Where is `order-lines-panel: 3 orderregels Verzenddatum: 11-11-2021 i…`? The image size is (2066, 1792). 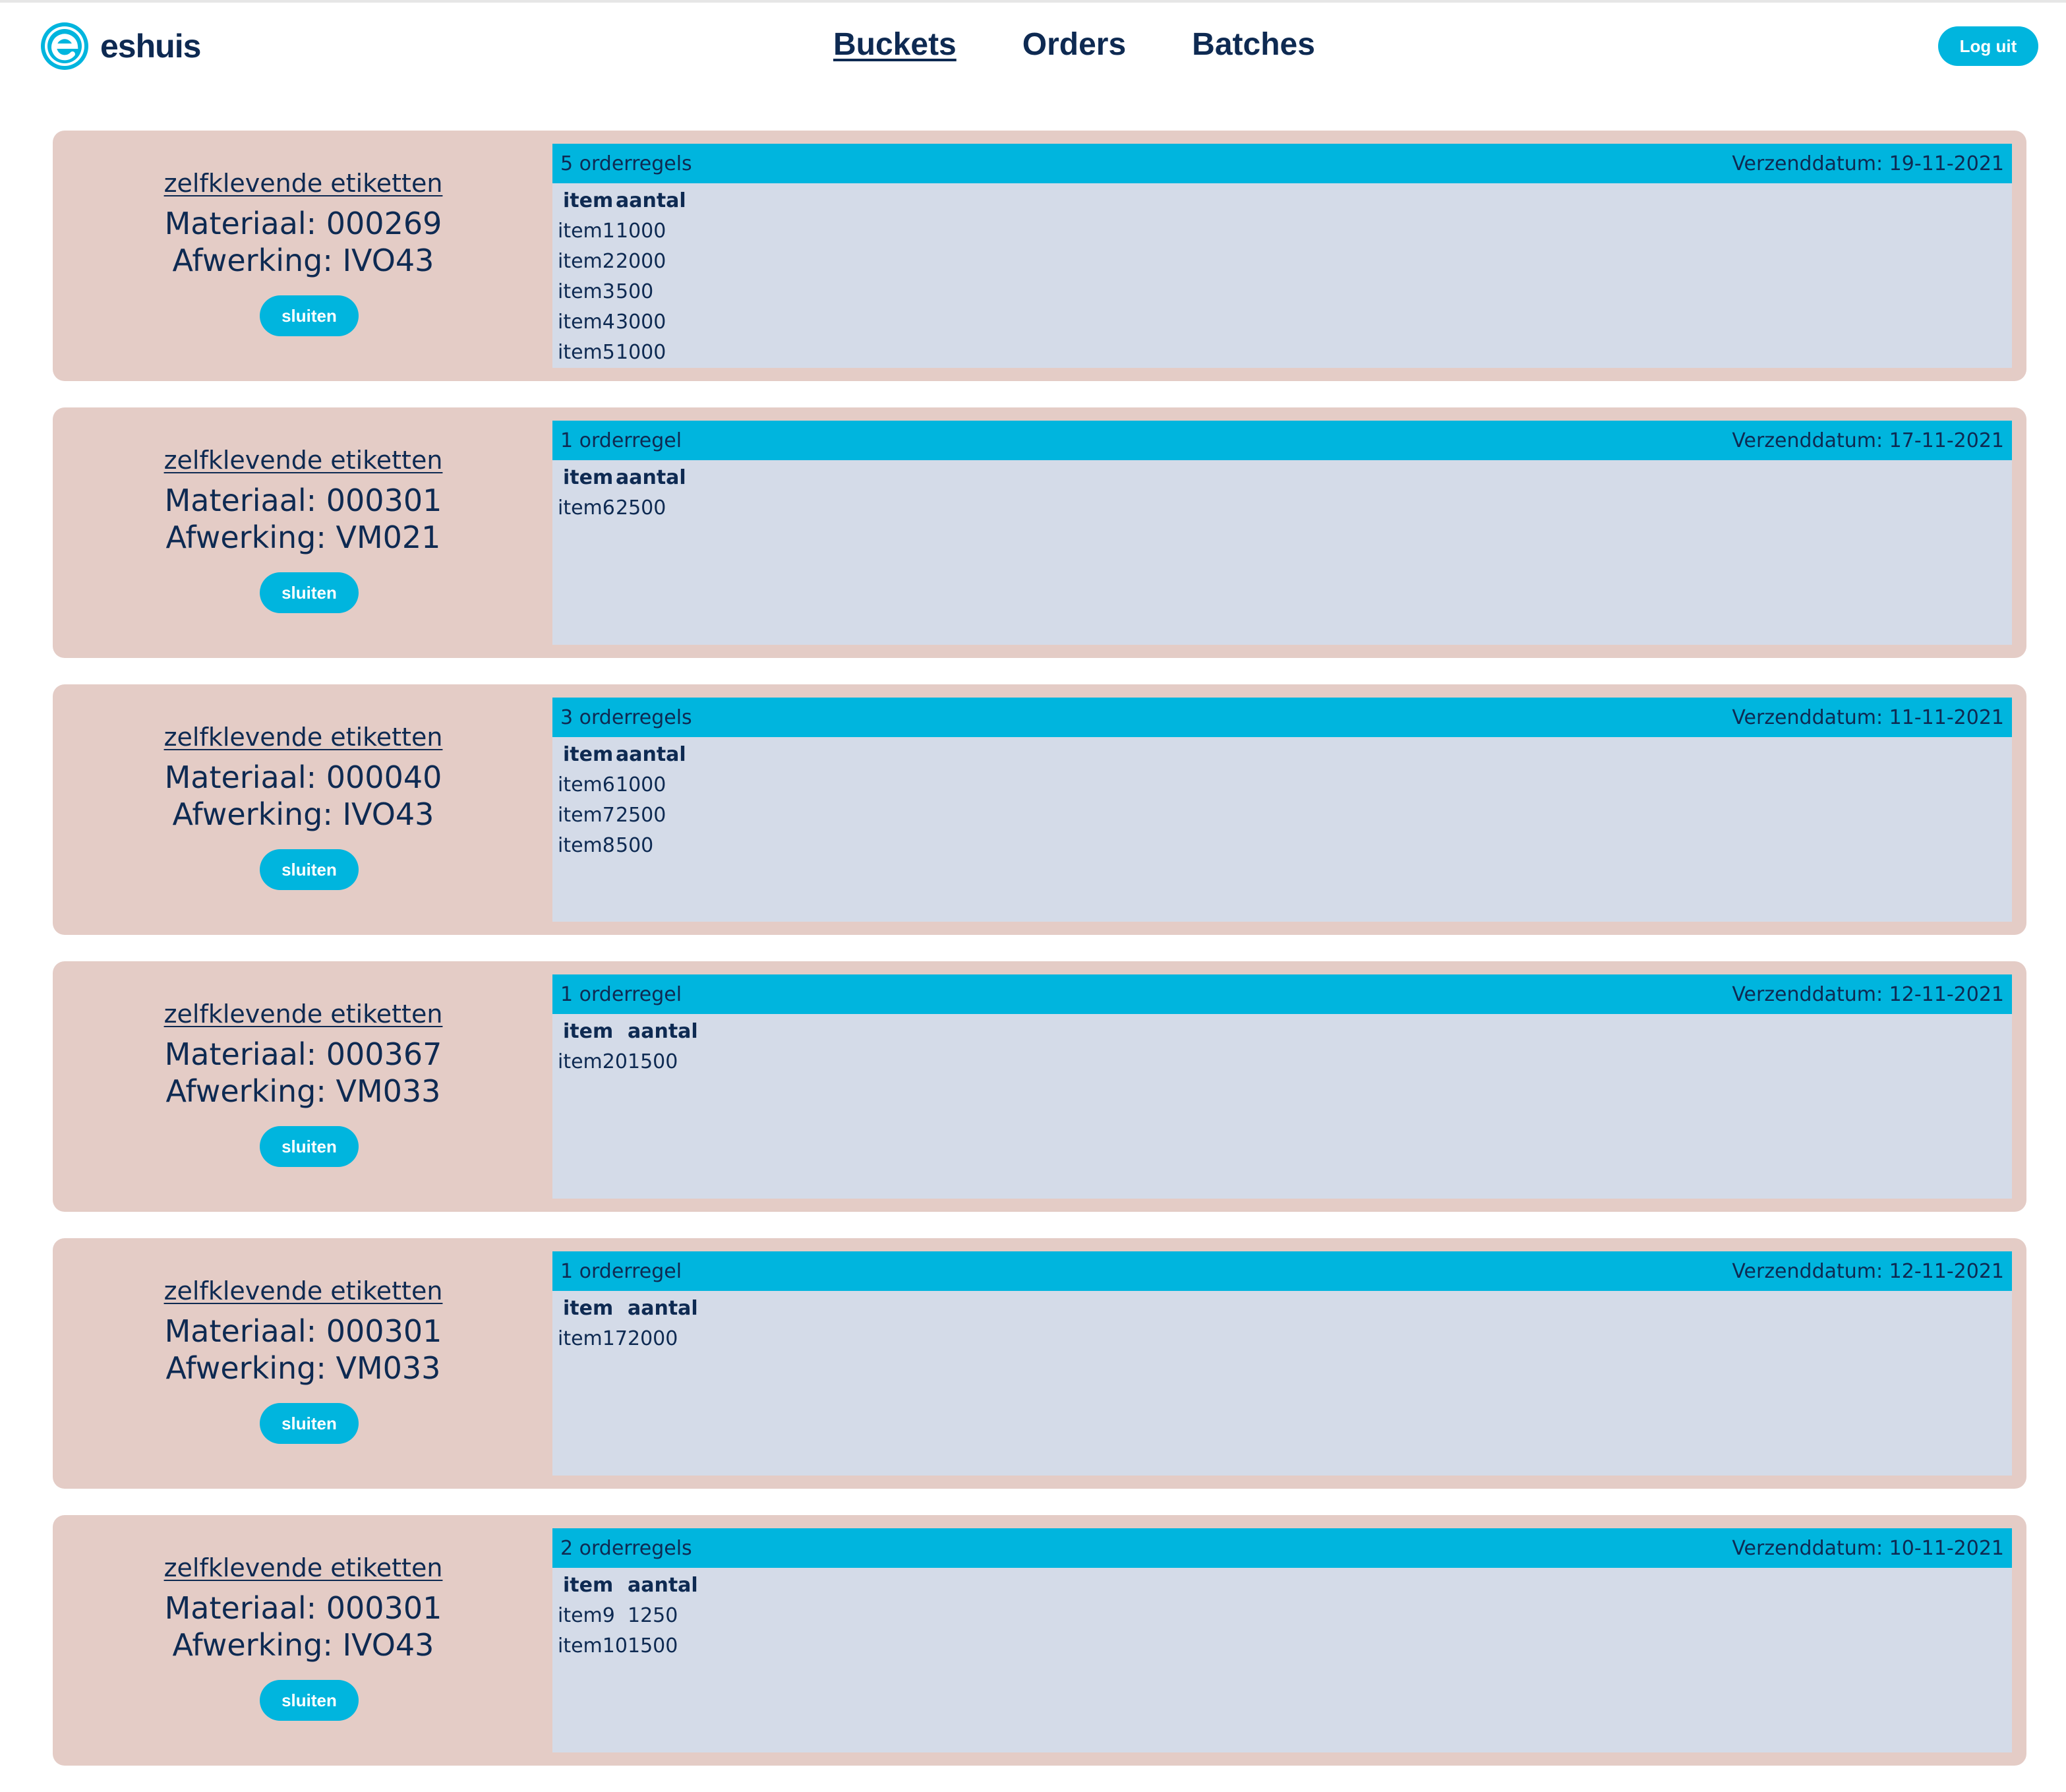
order-lines-panel: 3 orderregels Verzenddatum: 11-11-2021 i… is located at coordinates (1282, 810).